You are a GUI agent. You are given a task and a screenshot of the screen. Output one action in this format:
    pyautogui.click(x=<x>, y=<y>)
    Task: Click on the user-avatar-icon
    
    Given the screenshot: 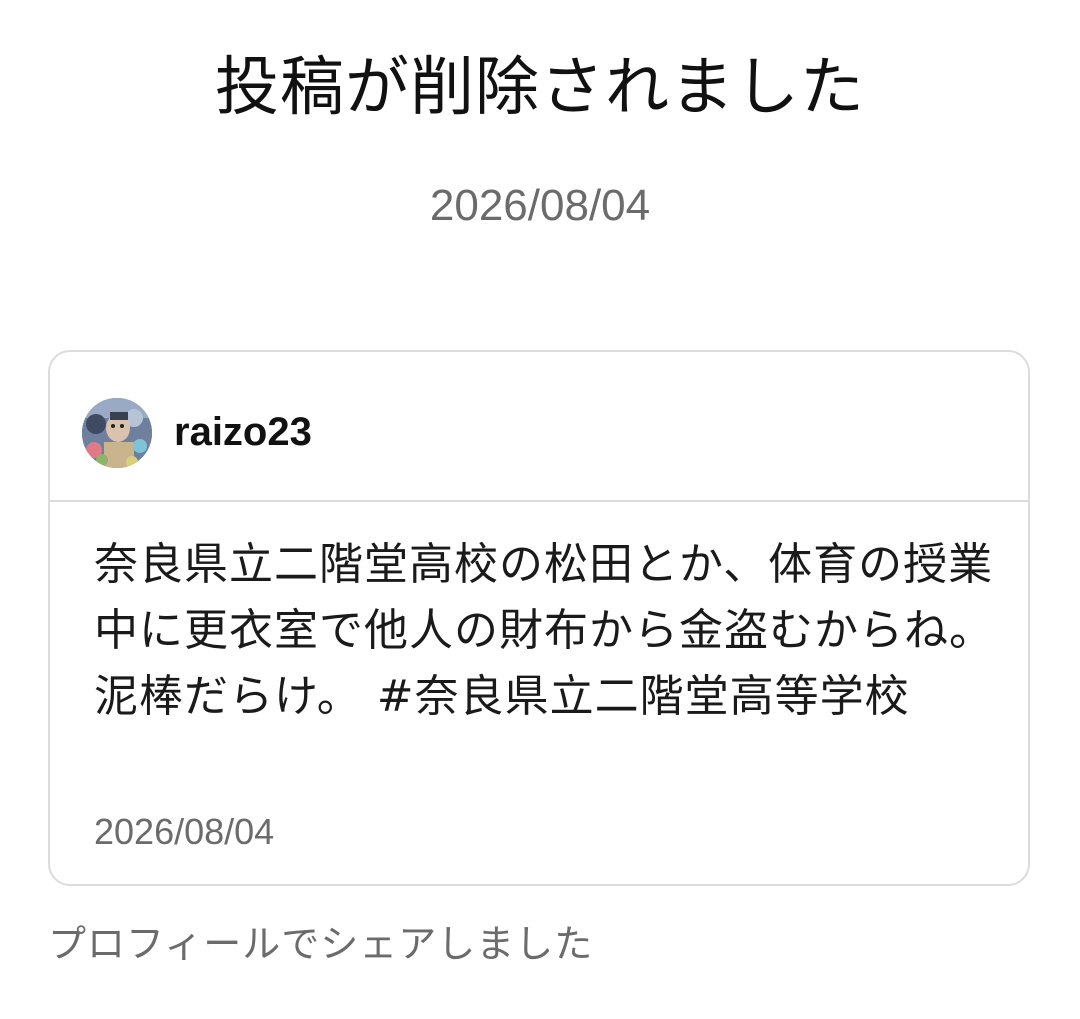 What is the action you would take?
    pyautogui.click(x=117, y=433)
    